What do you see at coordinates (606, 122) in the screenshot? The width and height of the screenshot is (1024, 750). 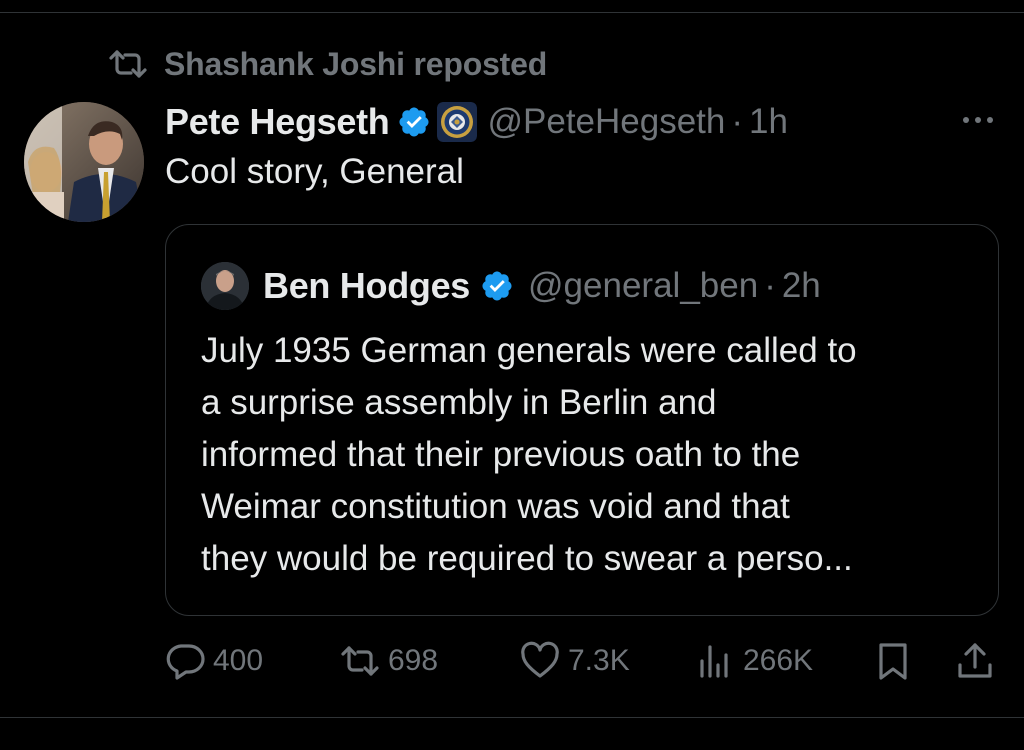 I see `author-handle: @PeteHegseth` at bounding box center [606, 122].